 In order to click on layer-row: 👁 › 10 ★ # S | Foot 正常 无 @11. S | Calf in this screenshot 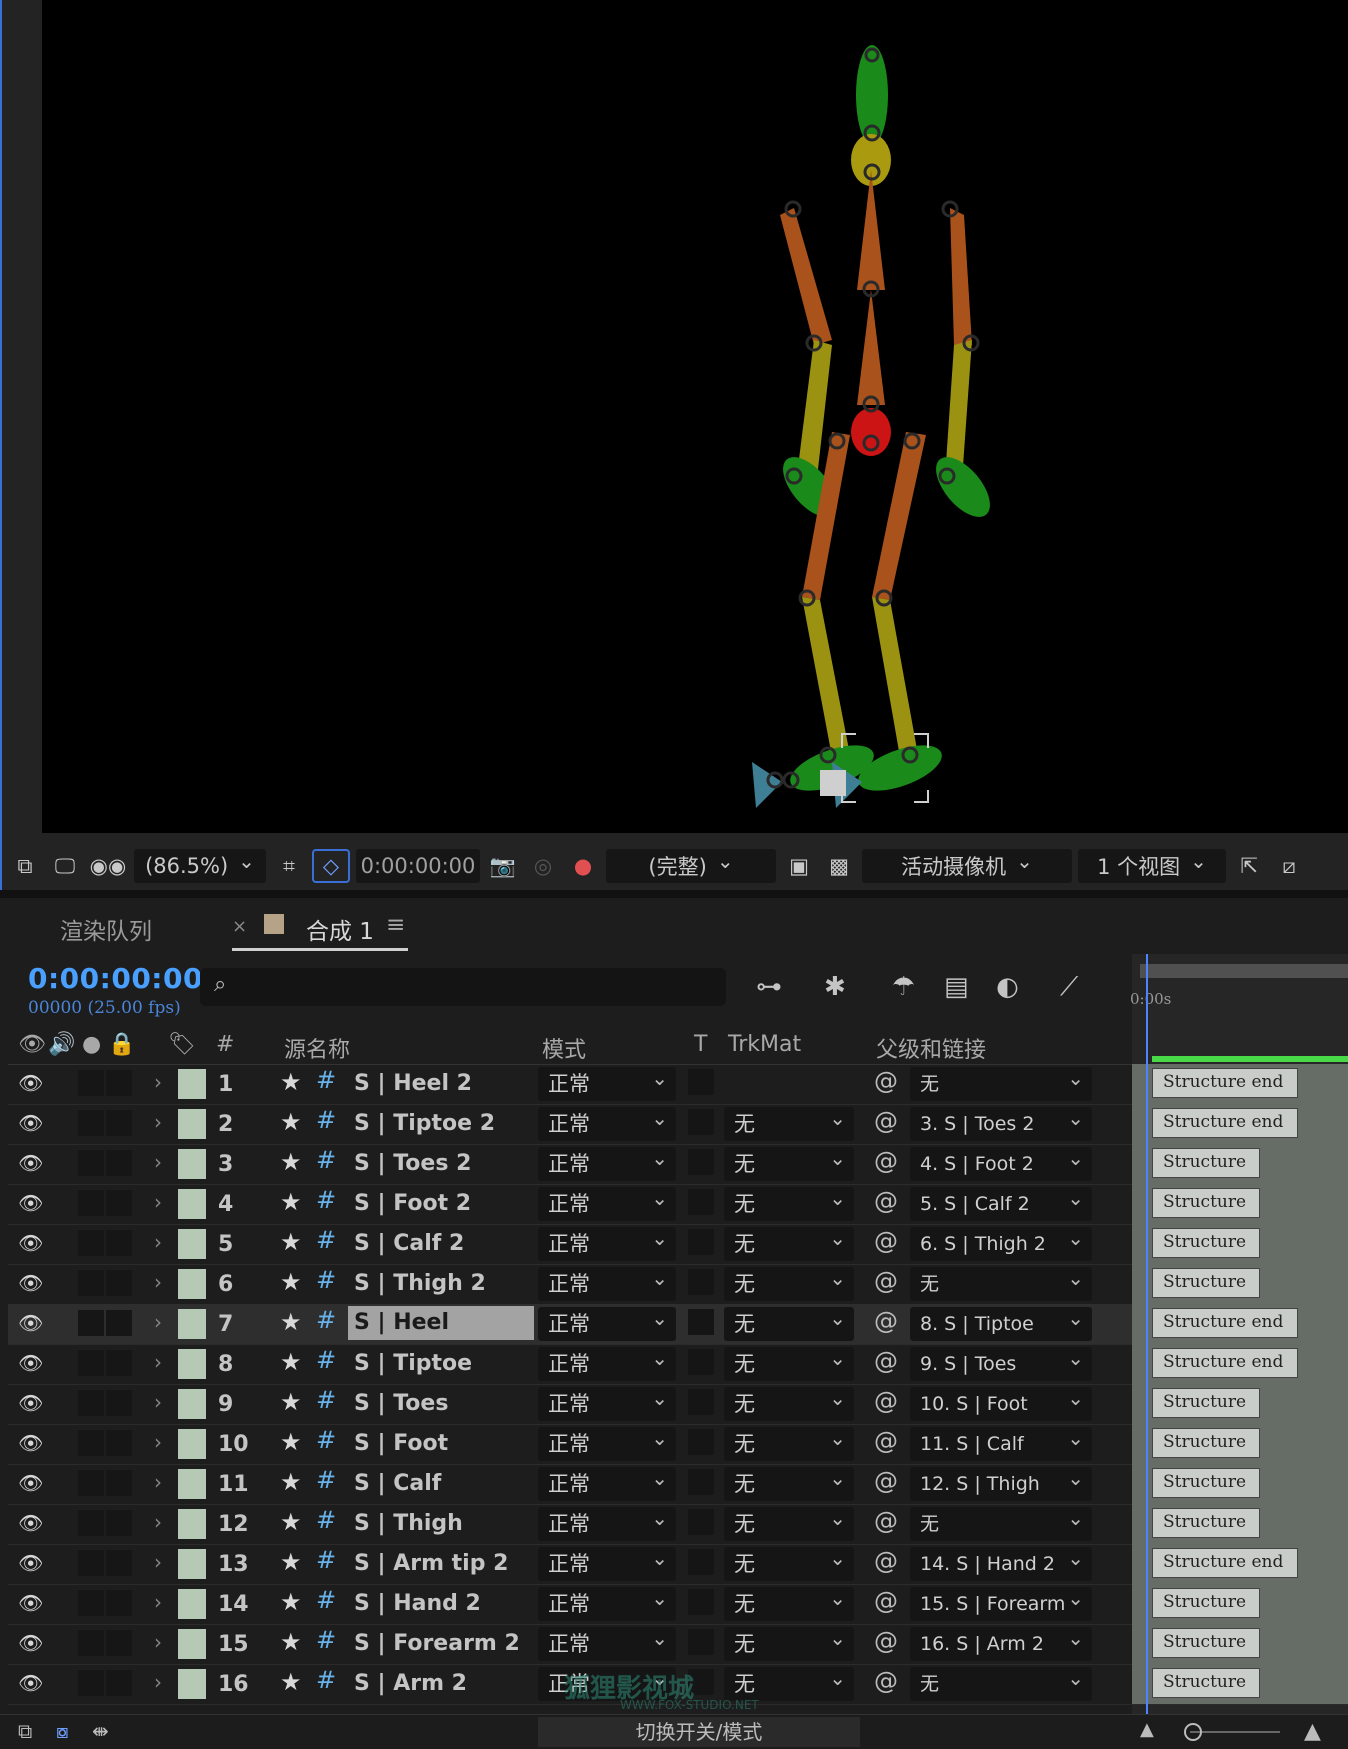, I will do `click(570, 1443)`.